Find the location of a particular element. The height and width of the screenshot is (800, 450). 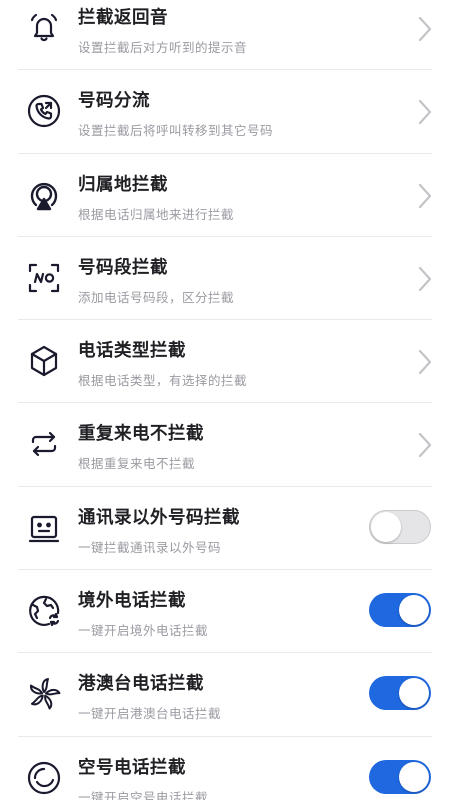

call-forward-icon is located at coordinates (44, 111).